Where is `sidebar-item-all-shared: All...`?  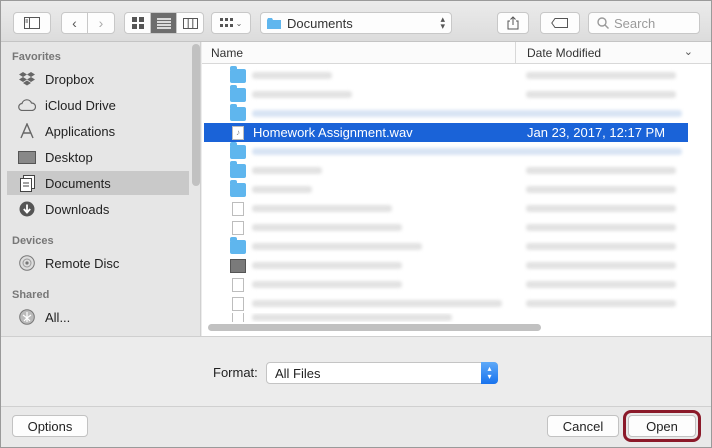
sidebar-item-all-shared: All... is located at coordinates (98, 317).